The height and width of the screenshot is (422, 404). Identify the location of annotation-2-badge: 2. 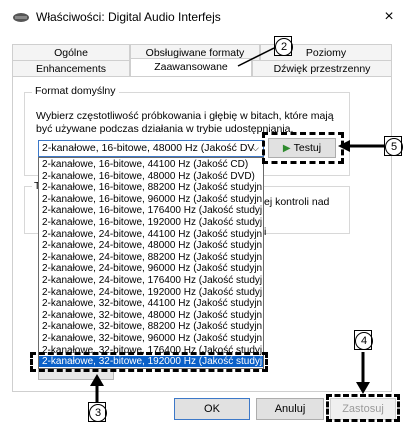
(283, 46).